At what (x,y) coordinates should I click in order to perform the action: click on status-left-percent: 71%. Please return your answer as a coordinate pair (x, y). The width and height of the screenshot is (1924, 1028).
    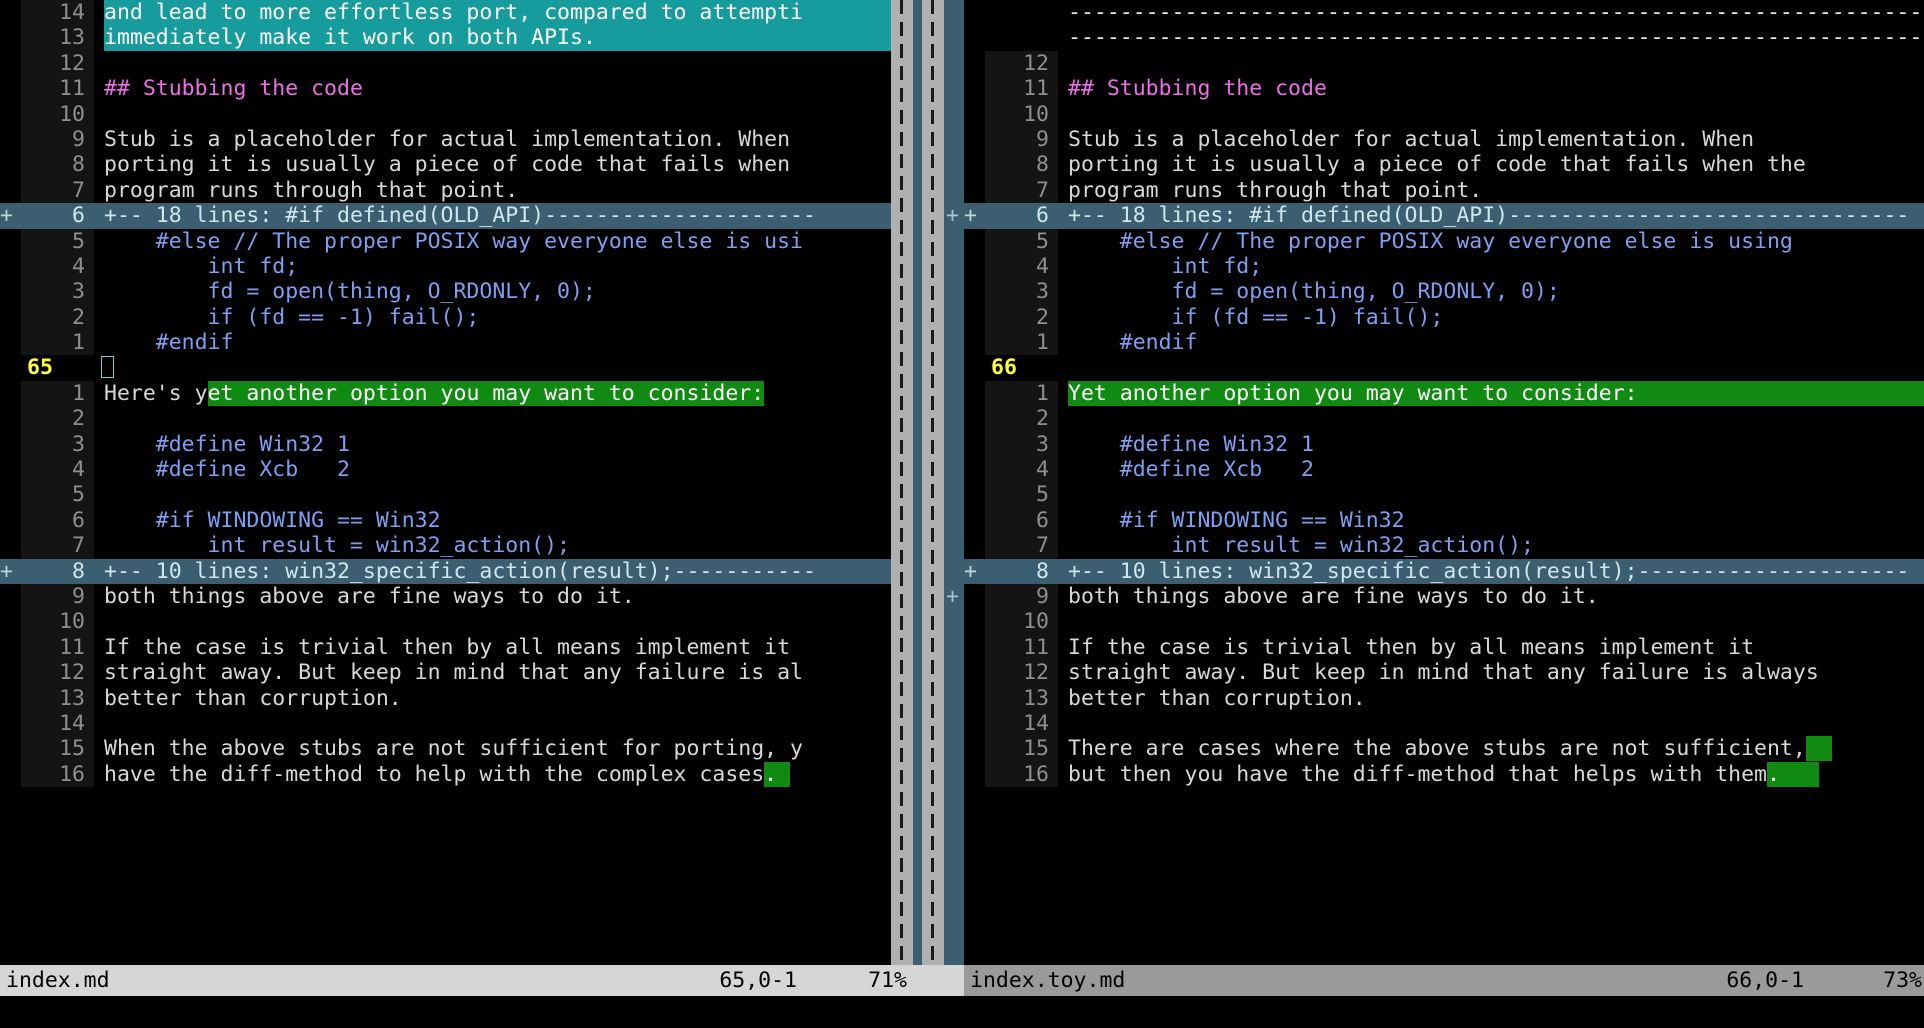
    Looking at the image, I should click on (887, 980).